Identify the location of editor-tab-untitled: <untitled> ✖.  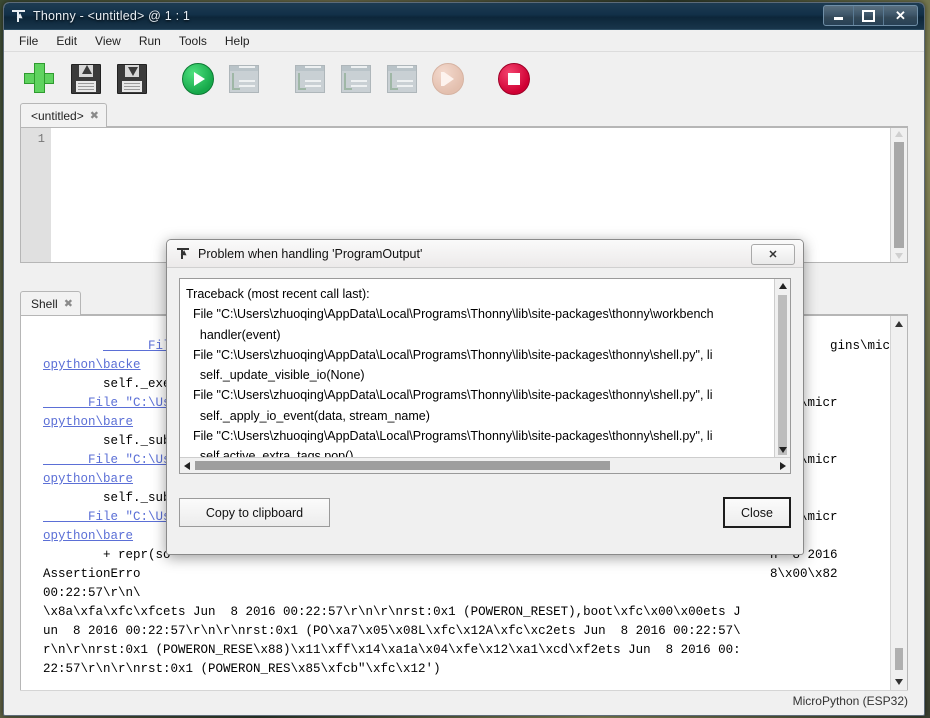
(63, 115).